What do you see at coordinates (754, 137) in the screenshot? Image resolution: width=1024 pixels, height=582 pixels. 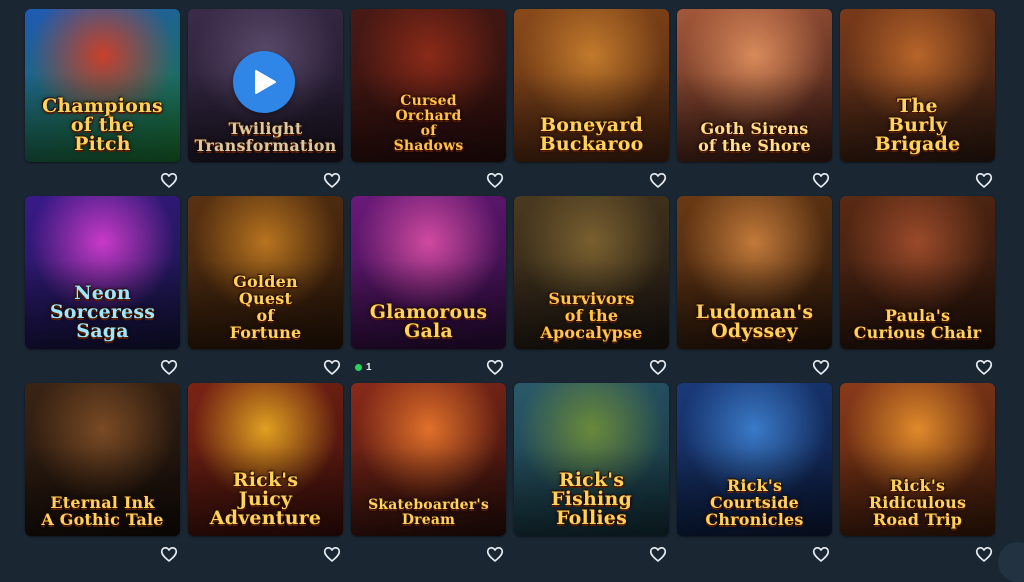 I see `game-title: Goth Sirens of the Shore` at bounding box center [754, 137].